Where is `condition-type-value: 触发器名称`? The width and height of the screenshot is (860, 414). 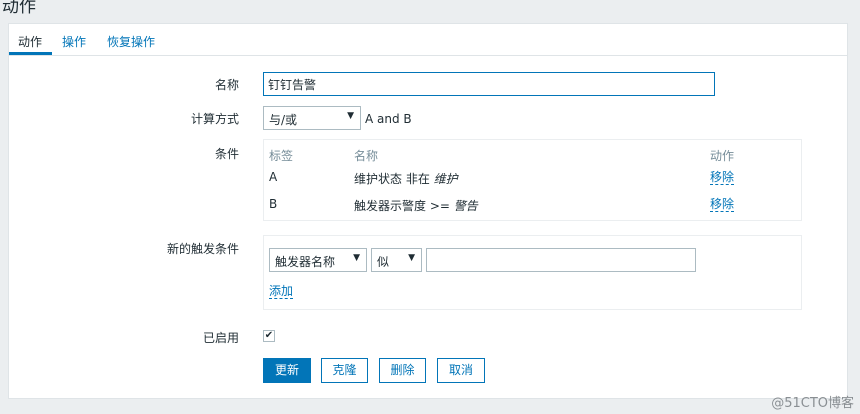 condition-type-value: 触发器名称 is located at coordinates (305, 262).